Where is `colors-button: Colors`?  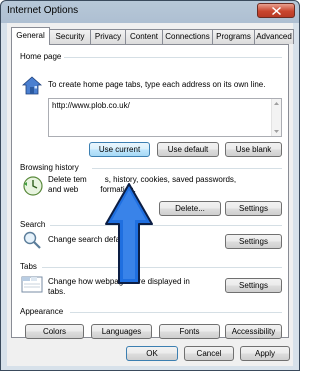
colors-button: Colors is located at coordinates (54, 331).